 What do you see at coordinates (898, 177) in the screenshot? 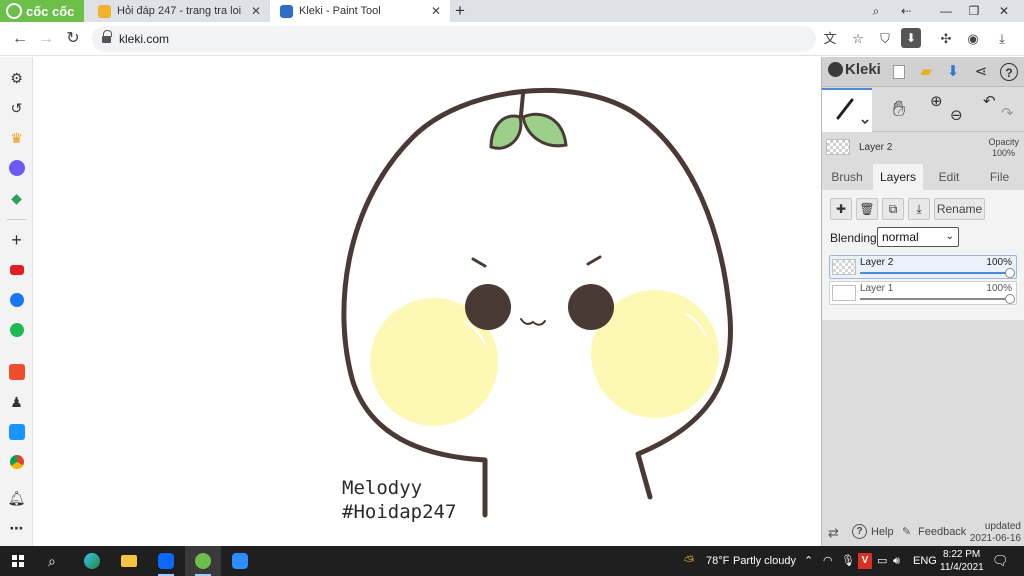
I see `tab-layers: Layers` at bounding box center [898, 177].